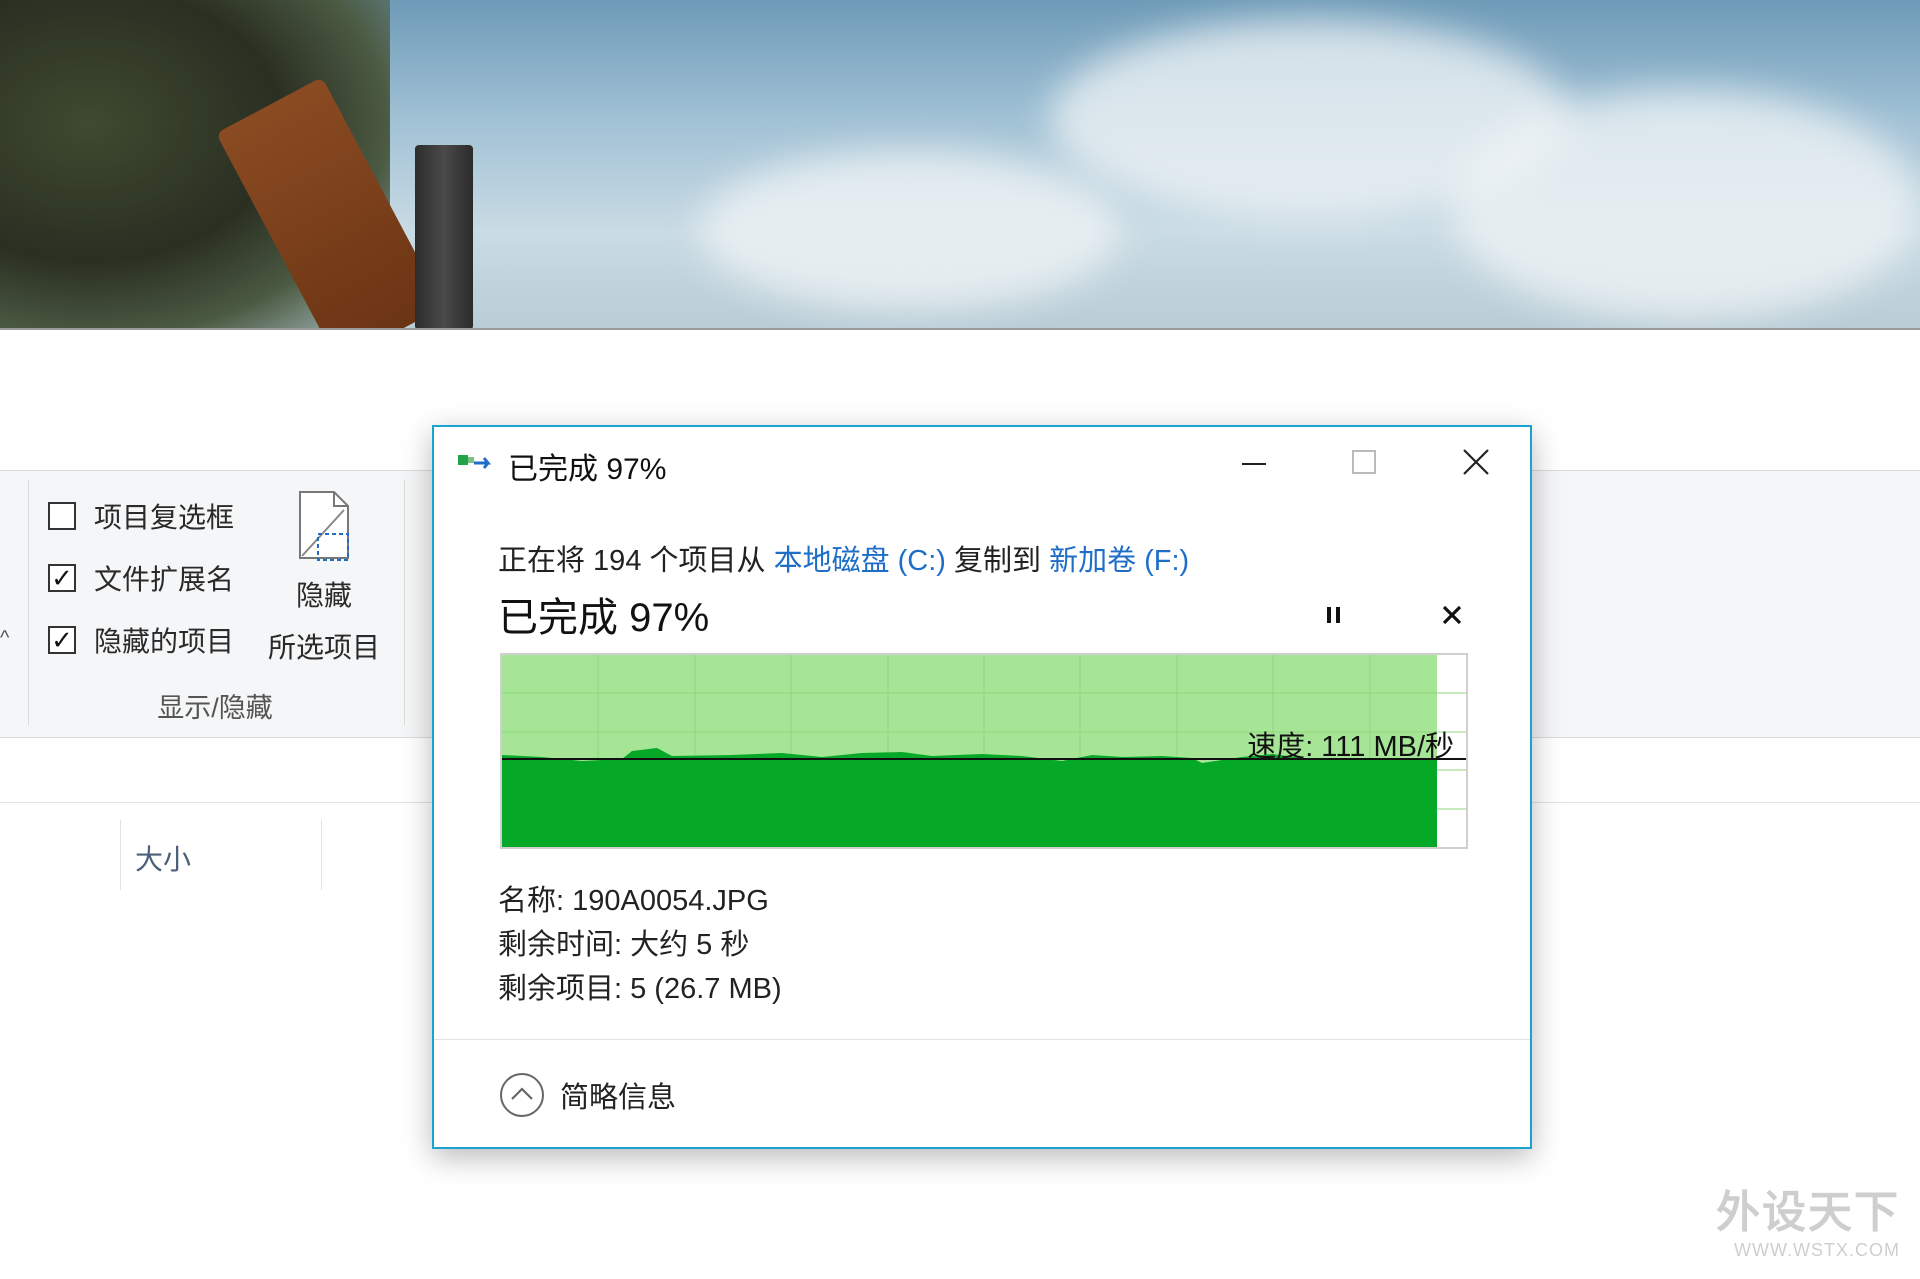  Describe the element at coordinates (324, 526) in the screenshot. I see `hide-document-icon` at that location.